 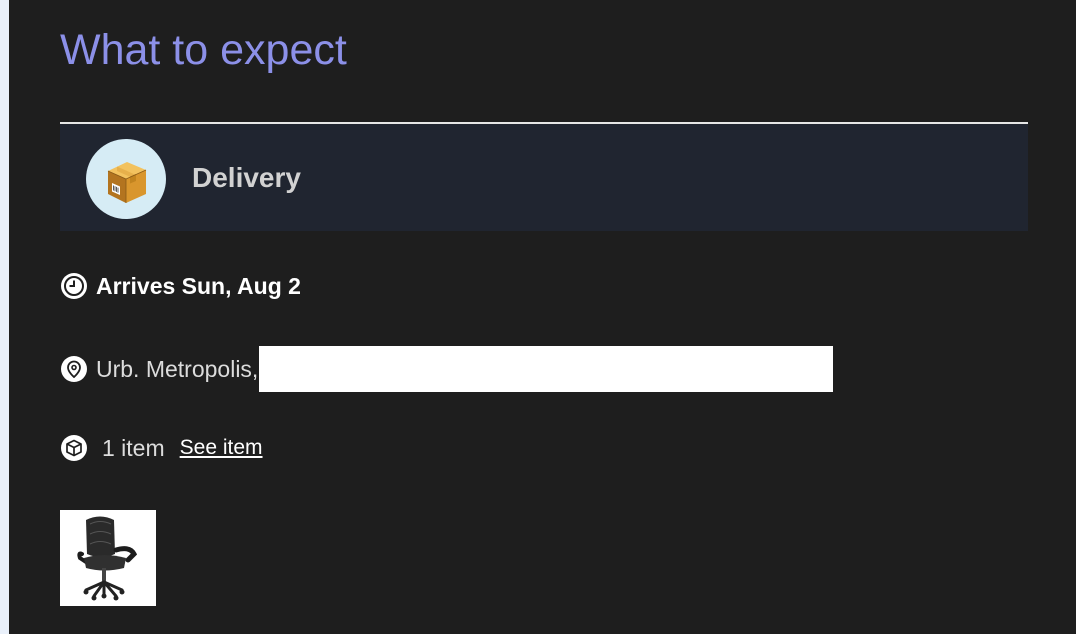 I want to click on arrival-date: Arrives Sun, Aug 2, so click(x=198, y=285).